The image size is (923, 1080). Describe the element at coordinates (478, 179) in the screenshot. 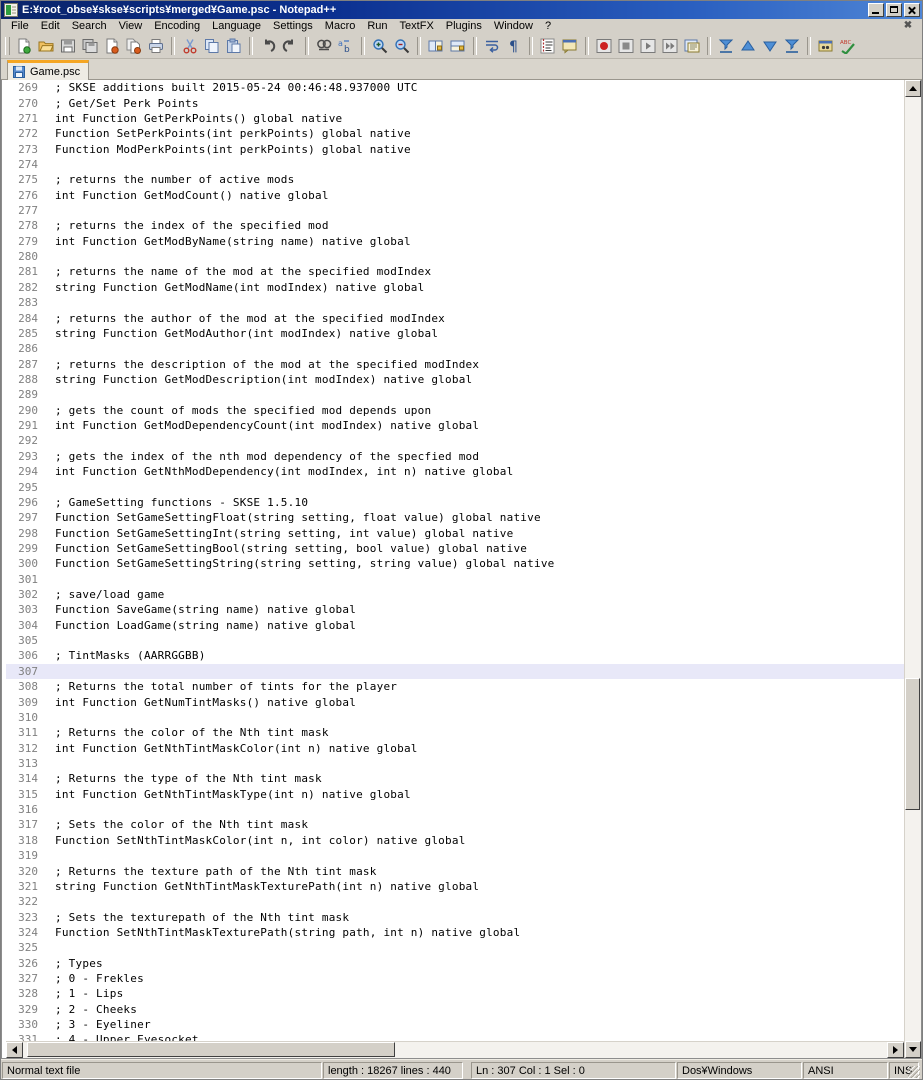

I see `code-text: ; returns the number of active mods` at that location.